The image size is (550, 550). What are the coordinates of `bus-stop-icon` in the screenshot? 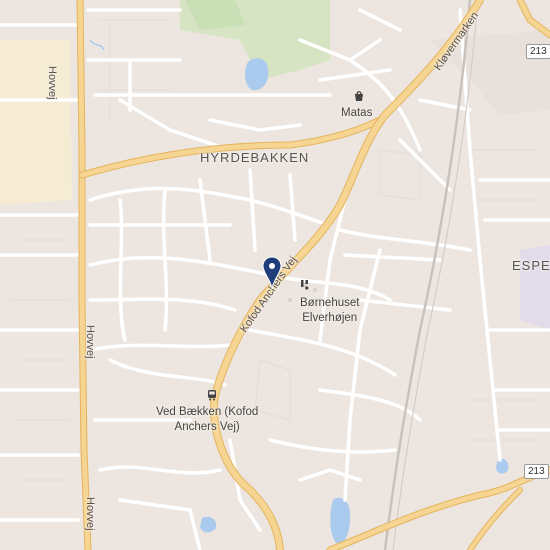 It's located at (212, 395).